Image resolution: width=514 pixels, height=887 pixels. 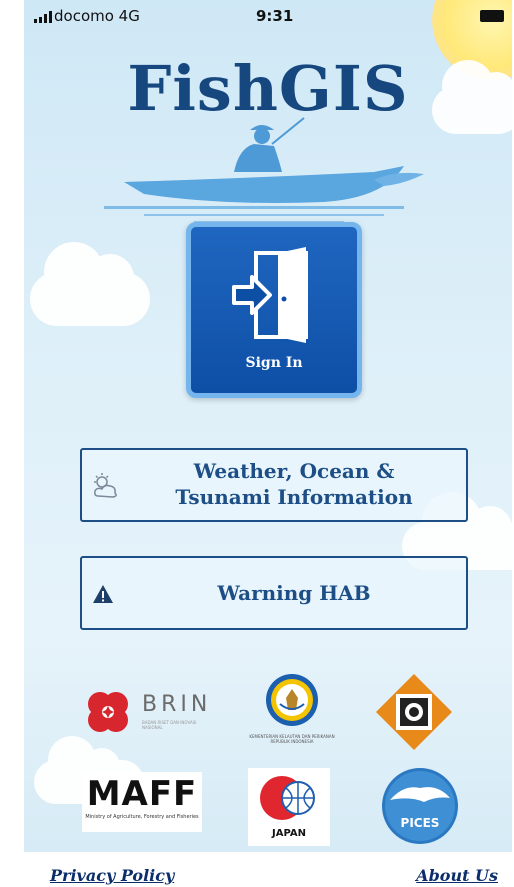 I want to click on brin-logo: BRIN BADAN RISET DAN INOVASI NASIONAL, so click(x=147, y=713).